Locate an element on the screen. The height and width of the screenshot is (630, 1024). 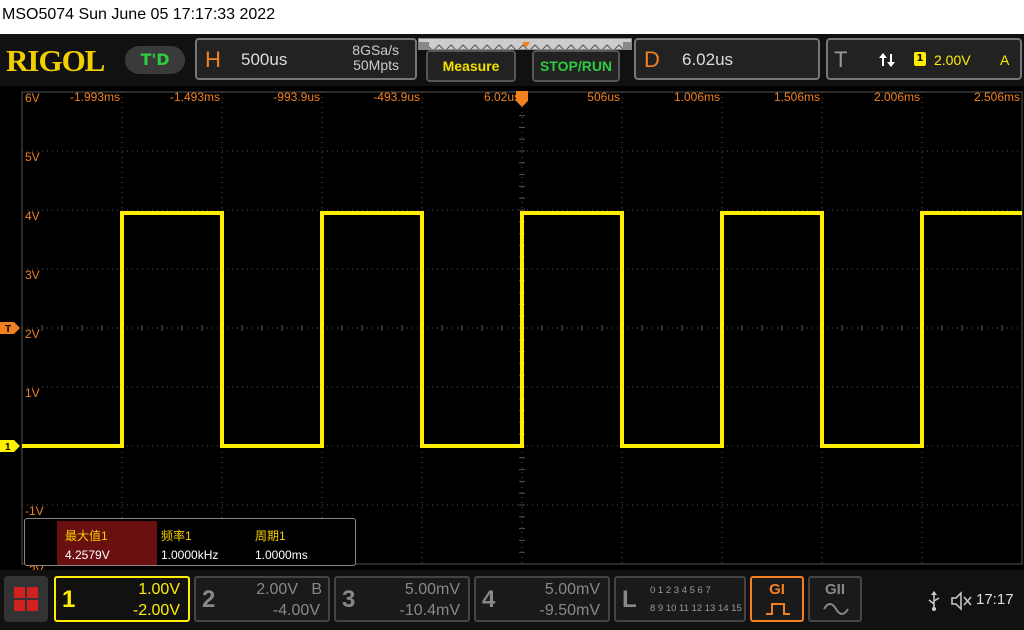
sample-rate: 8GSa/s is located at coordinates (375, 50).